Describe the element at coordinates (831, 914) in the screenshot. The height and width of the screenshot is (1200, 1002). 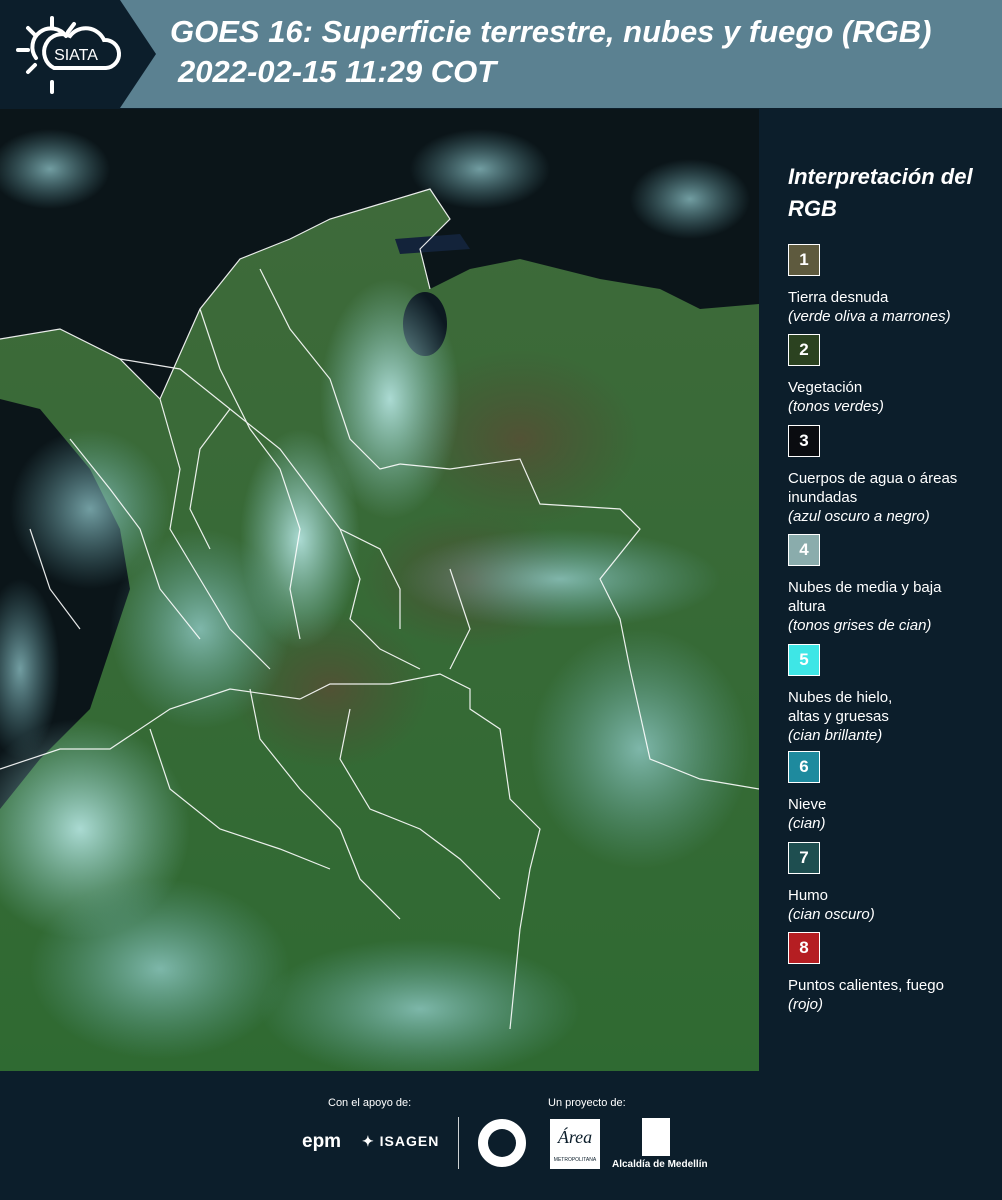
I see `legend-sub: (cian oscuro)` at that location.